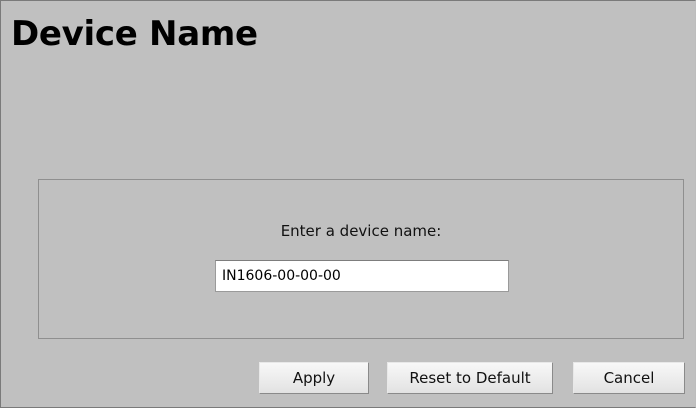 This screenshot has width=696, height=408. I want to click on reset-to-default-button: Reset to Default, so click(470, 378).